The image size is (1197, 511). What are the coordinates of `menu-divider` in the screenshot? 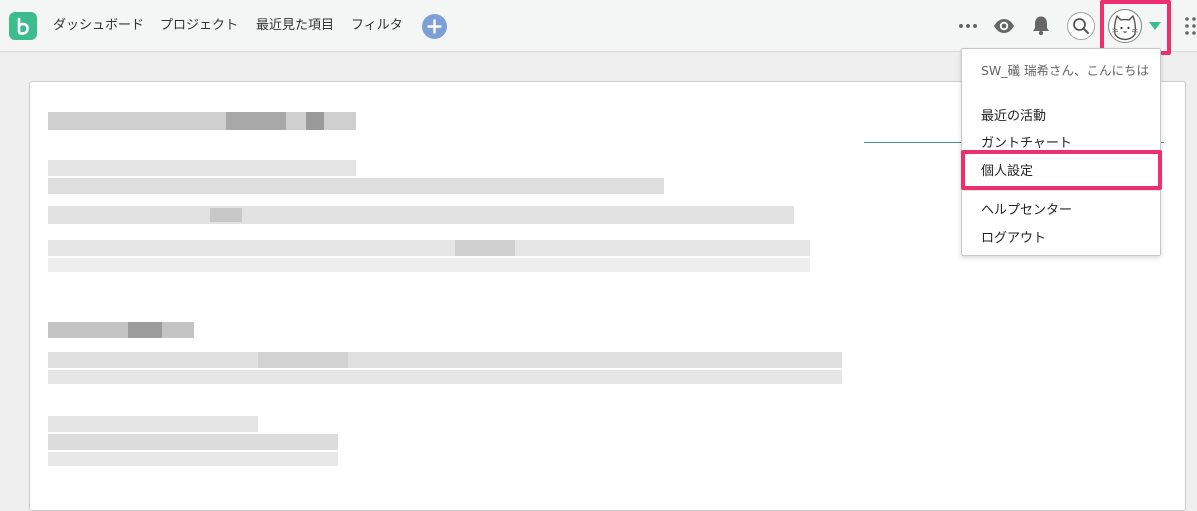 It's located at (1061, 190).